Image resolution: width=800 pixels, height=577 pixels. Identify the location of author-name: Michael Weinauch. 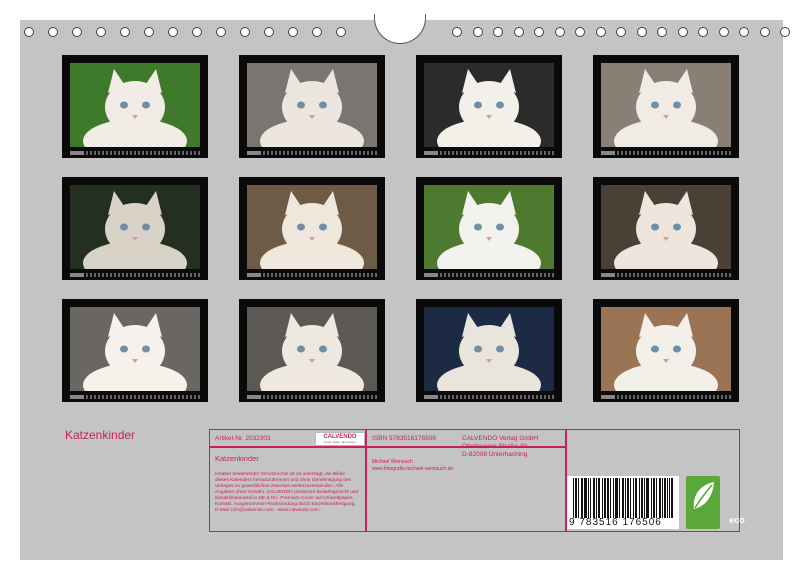
(392, 462).